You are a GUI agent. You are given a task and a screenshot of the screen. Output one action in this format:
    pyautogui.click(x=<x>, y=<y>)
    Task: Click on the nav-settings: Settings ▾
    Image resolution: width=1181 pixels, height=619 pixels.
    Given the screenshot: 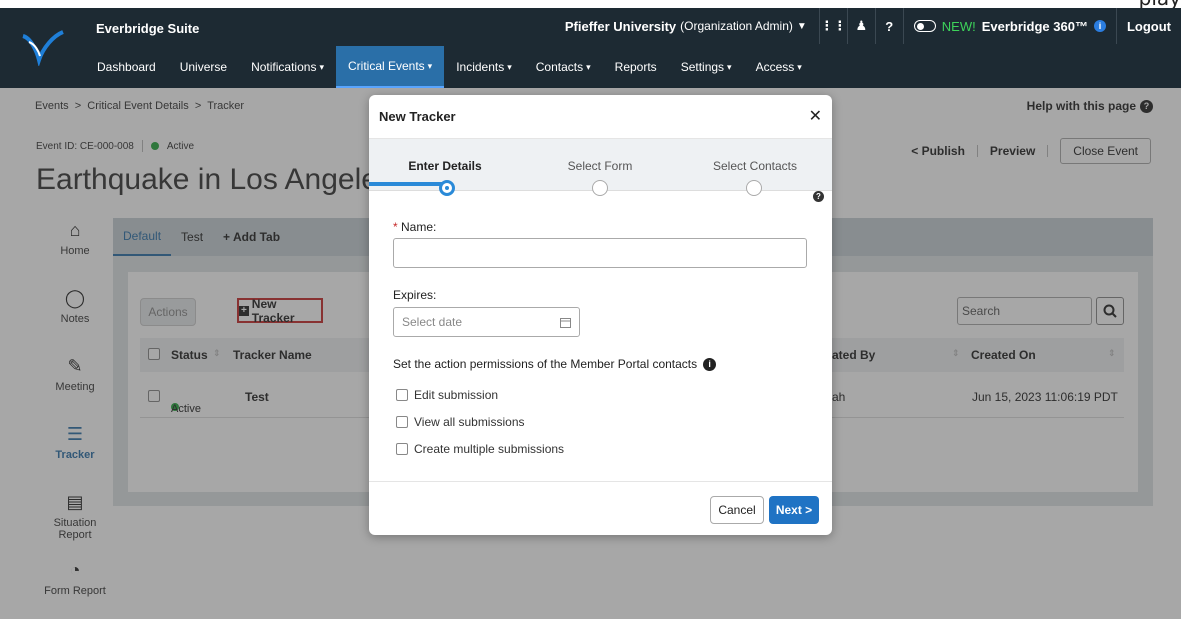 What is the action you would take?
    pyautogui.click(x=706, y=67)
    